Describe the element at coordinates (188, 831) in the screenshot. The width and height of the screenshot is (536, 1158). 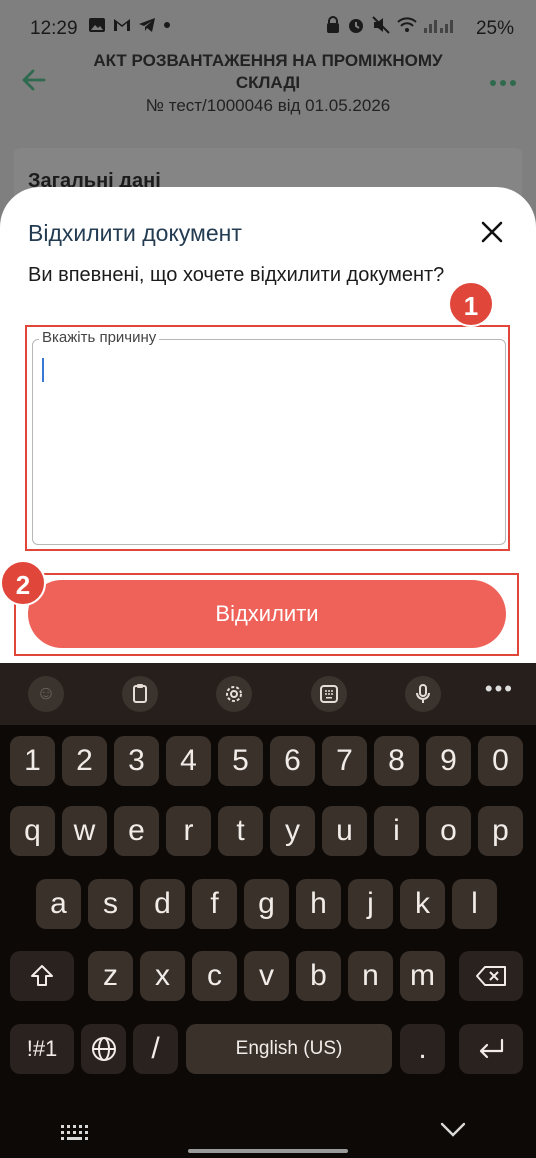
I see `key-r: r` at that location.